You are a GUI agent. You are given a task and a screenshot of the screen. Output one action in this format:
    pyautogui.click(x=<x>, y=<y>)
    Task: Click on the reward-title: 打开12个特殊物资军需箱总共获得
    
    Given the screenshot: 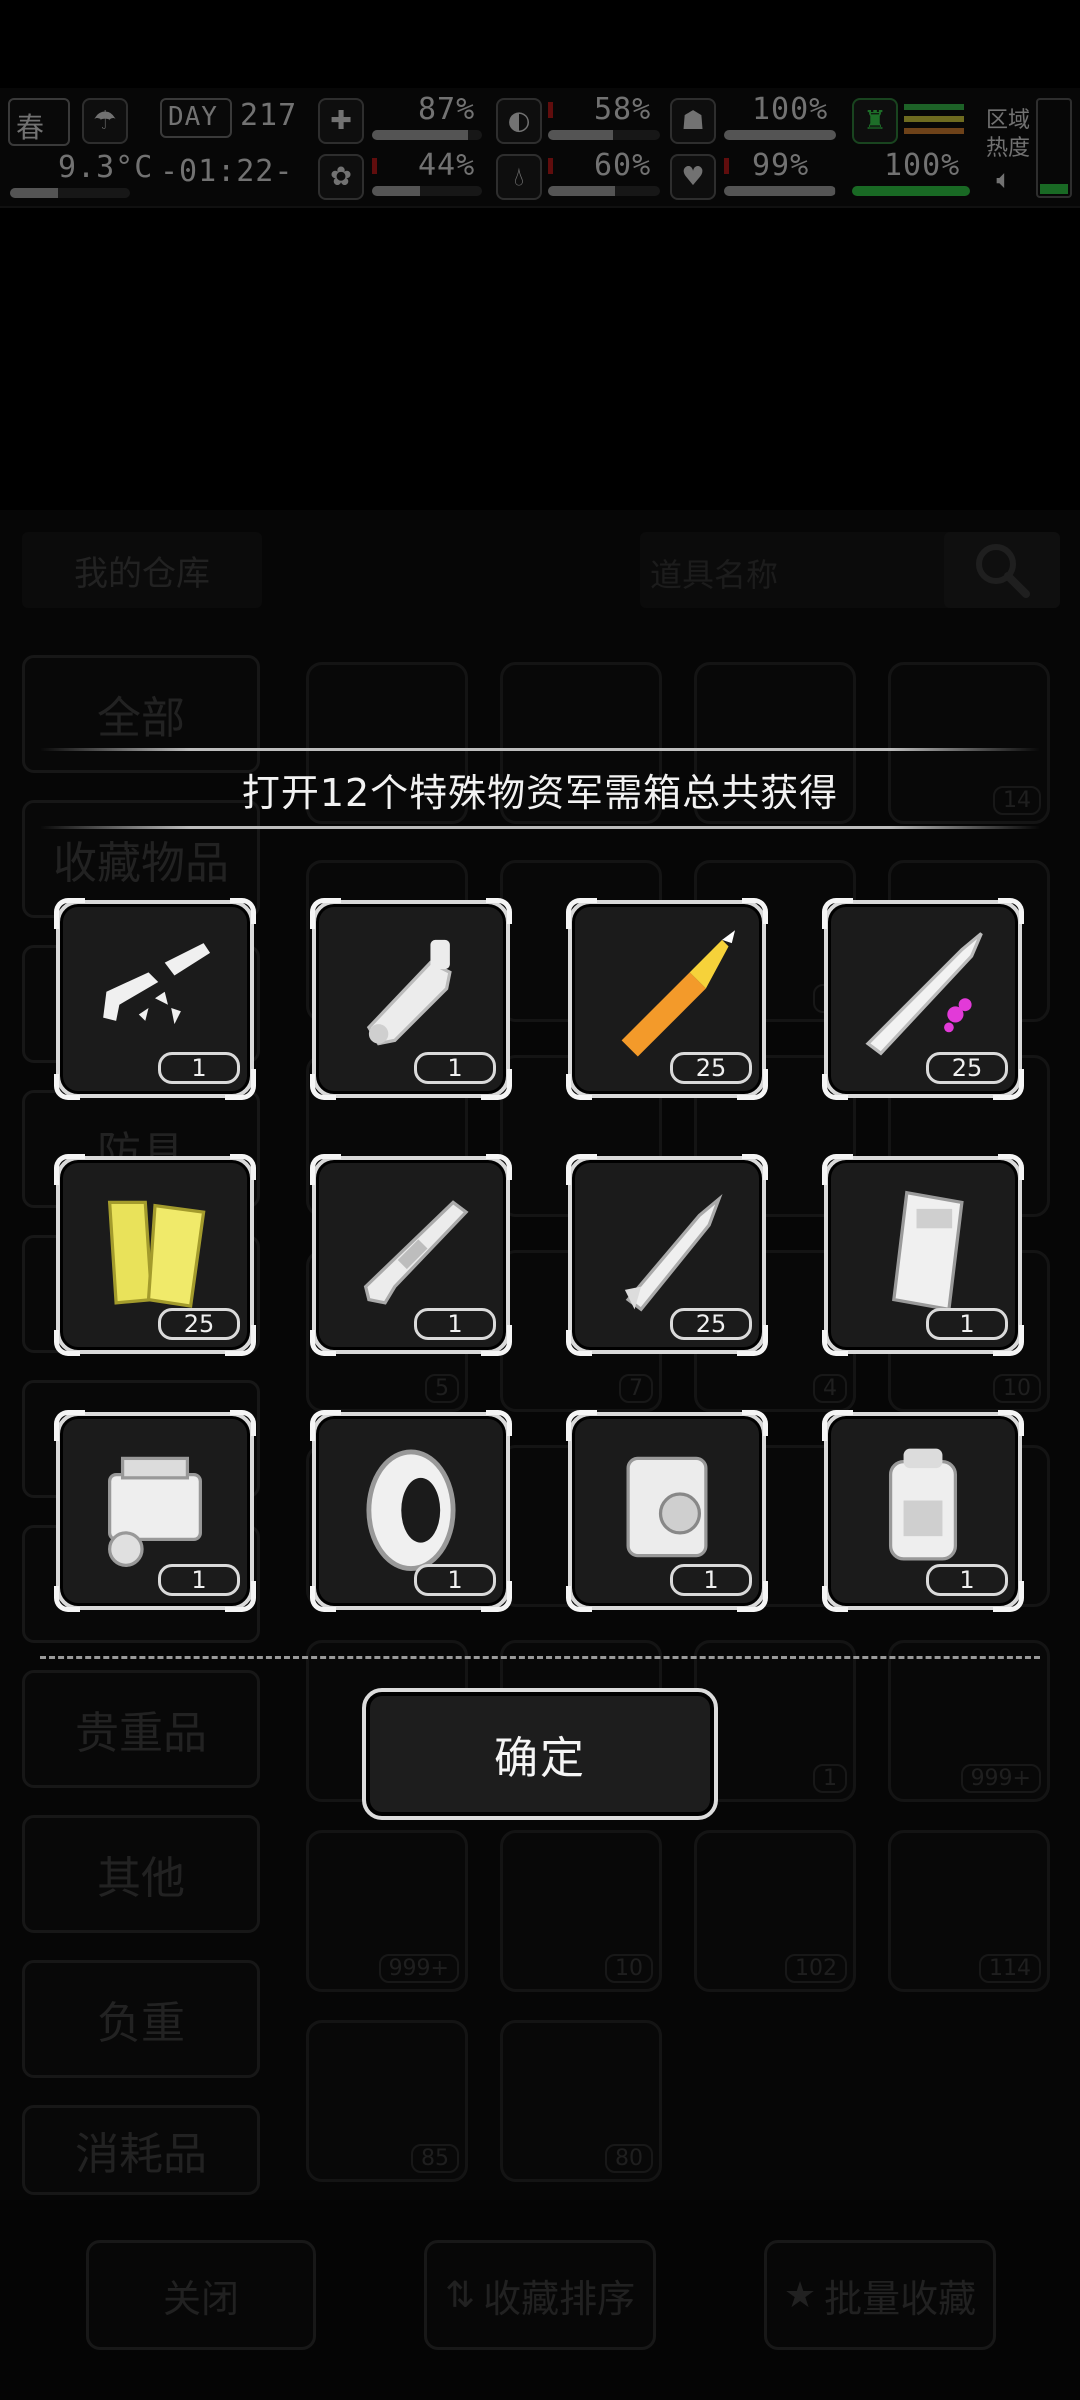 What is the action you would take?
    pyautogui.click(x=540, y=793)
    